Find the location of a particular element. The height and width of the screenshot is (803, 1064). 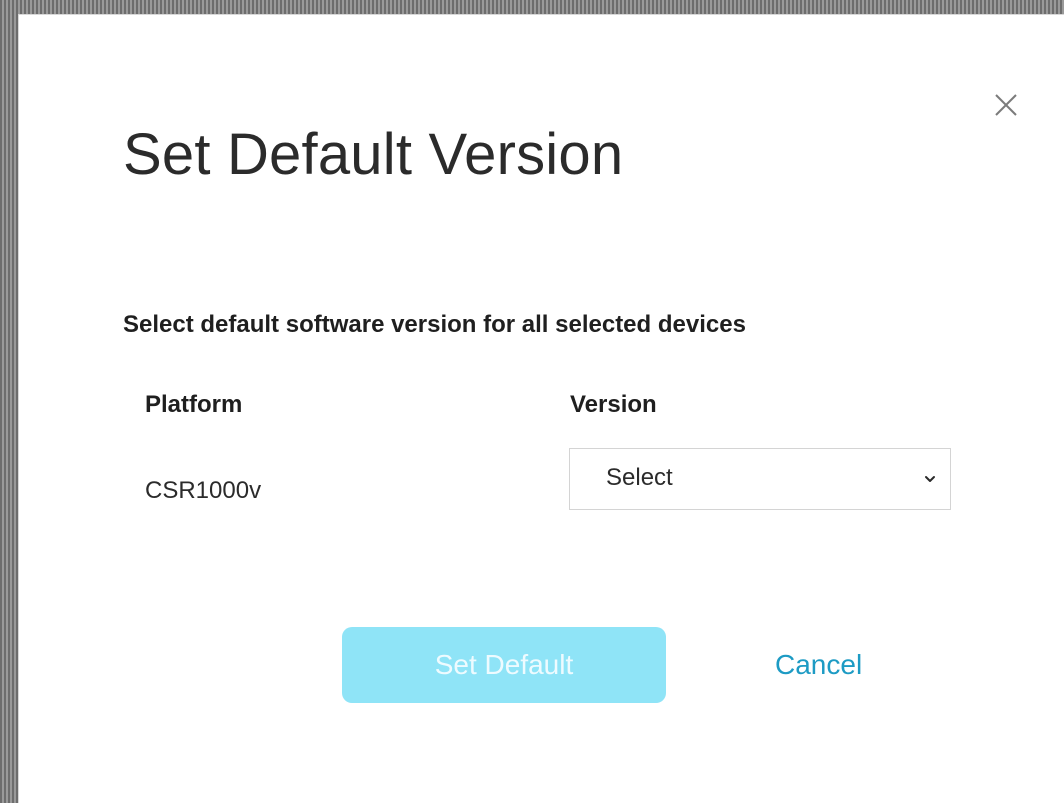

close-icon is located at coordinates (1006, 105).